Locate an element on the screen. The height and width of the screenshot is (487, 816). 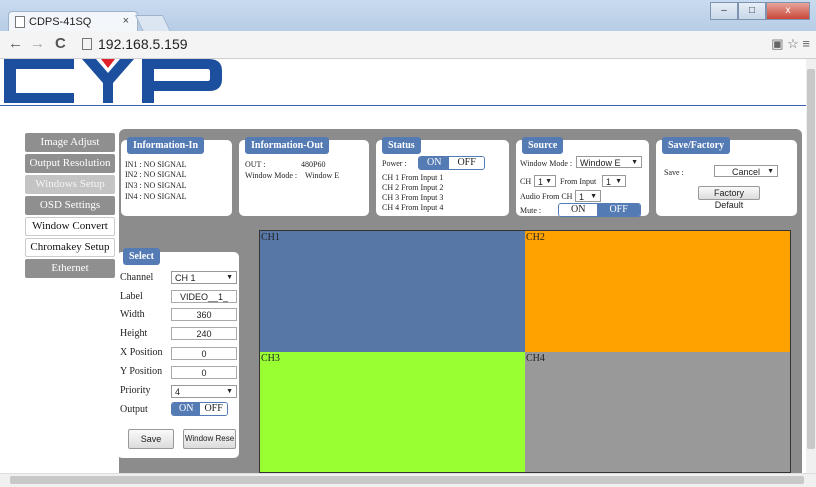
input-status: IN4 : NO SIGNAL is located at coordinates (156, 196).